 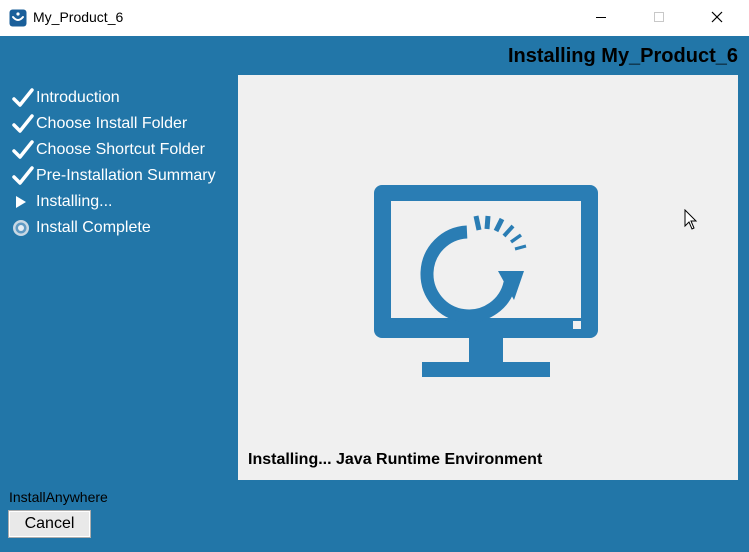 I want to click on step-choose-shortcut-folder: Choose Shortcut Folder, so click(x=114, y=150).